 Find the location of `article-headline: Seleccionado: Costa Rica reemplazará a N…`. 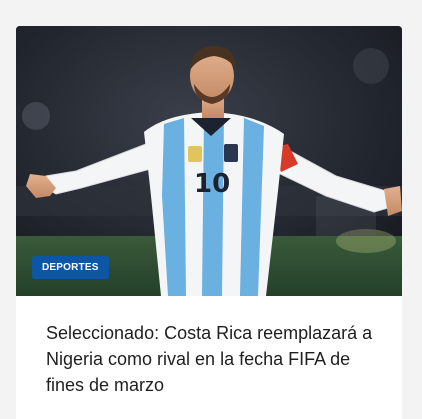

article-headline: Seleccionado: Costa Rica reemplazará a N… is located at coordinates (216, 359).